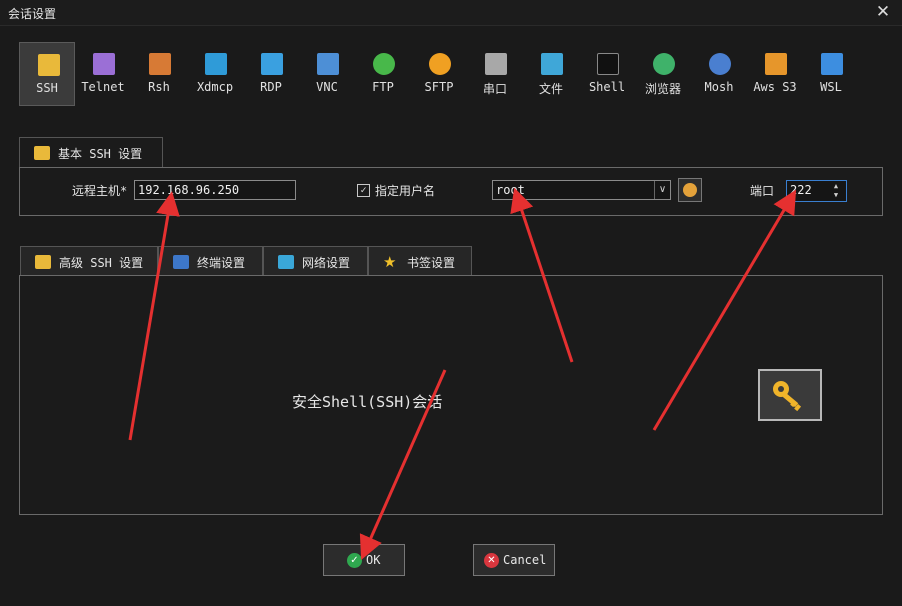  What do you see at coordinates (762, 191) in the screenshot?
I see `port-label: 端口` at bounding box center [762, 191].